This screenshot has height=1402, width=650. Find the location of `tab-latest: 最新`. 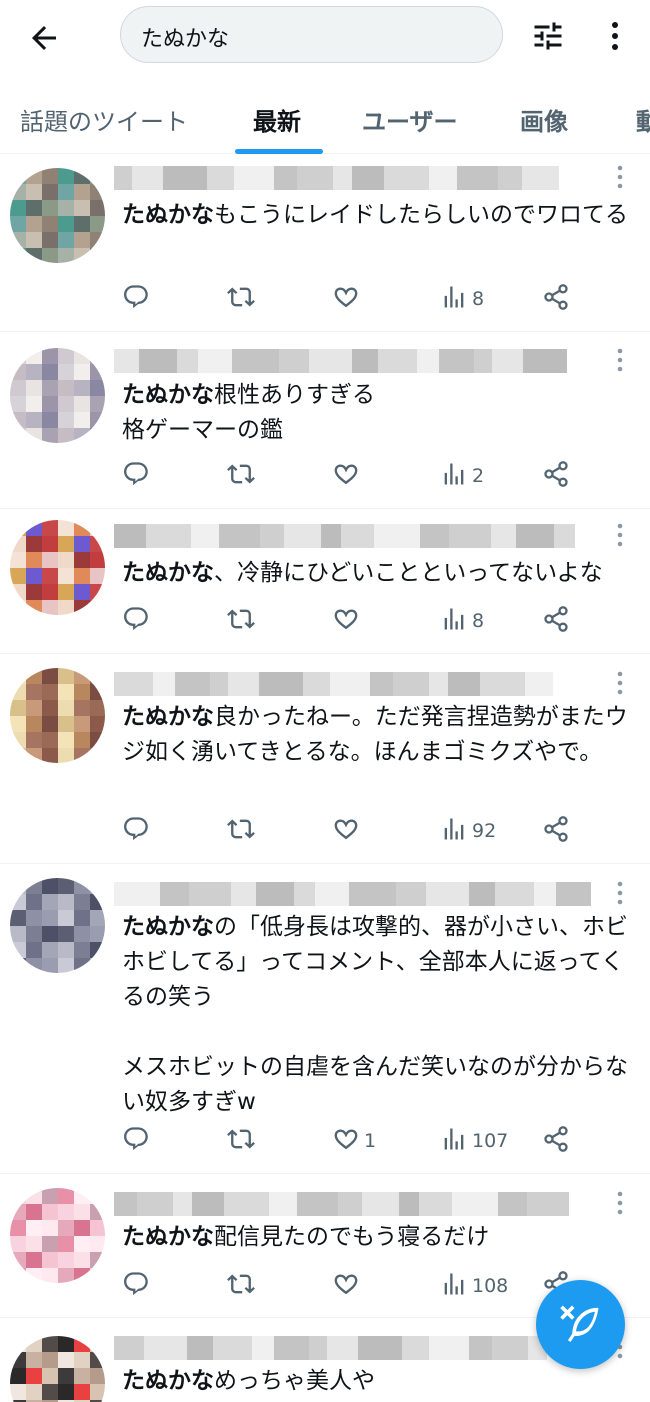

tab-latest: 最新 is located at coordinates (277, 119).